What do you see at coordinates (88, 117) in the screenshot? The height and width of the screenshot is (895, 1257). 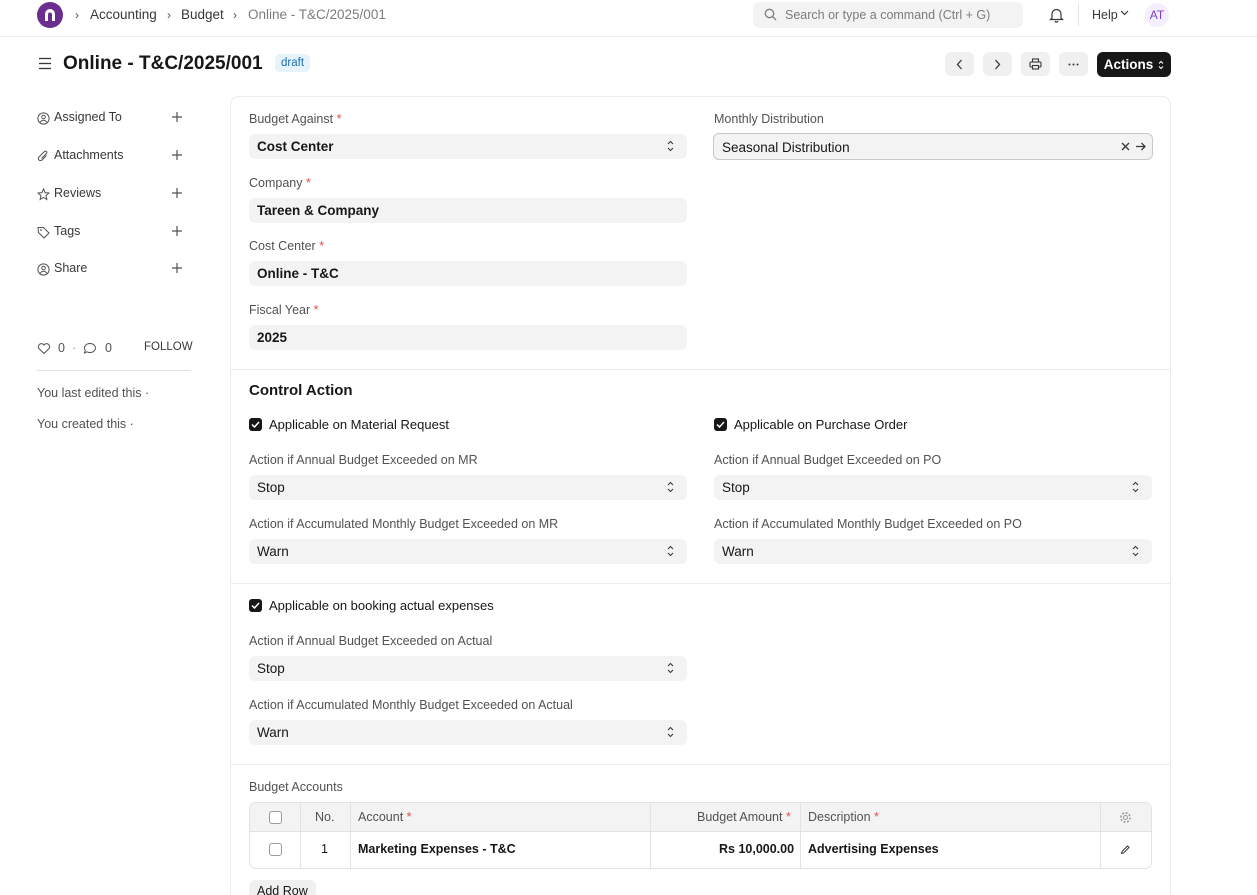 I see `sidebar-item-label: Assigned To` at bounding box center [88, 117].